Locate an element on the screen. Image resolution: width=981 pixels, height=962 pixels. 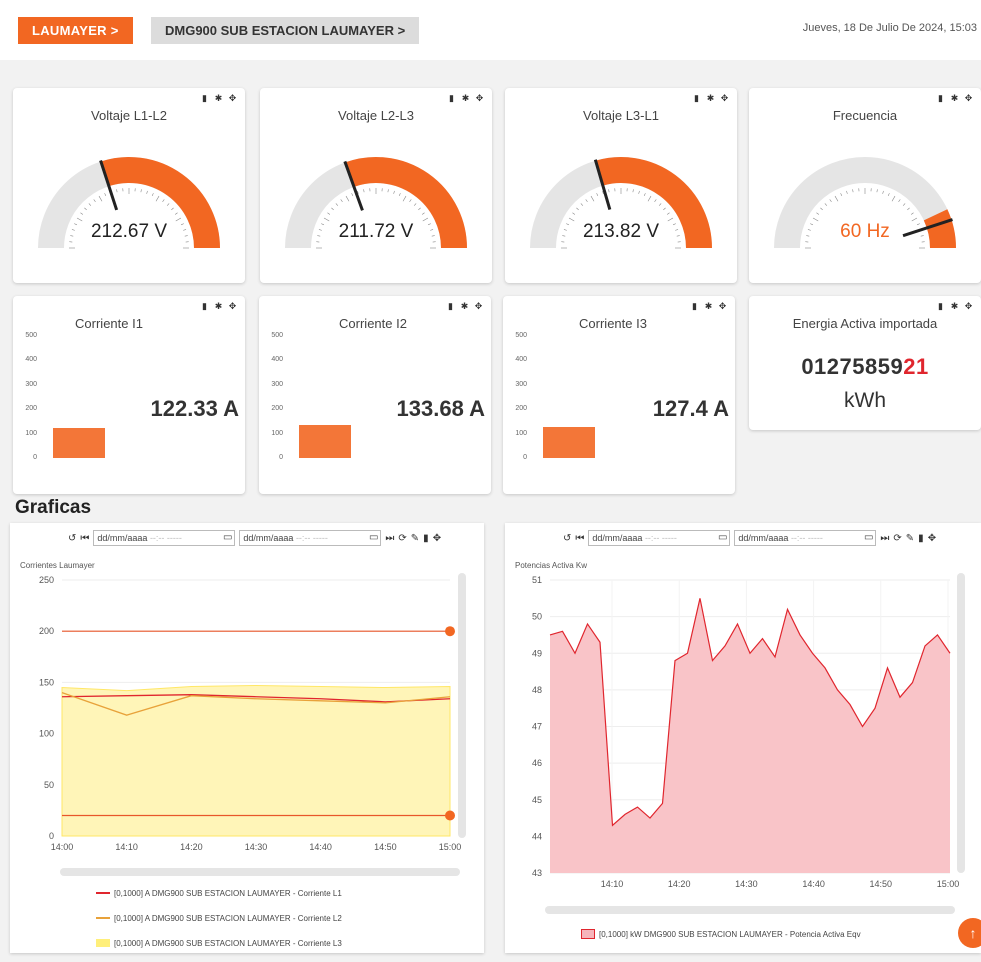
y-tick-label: 44 is located at coordinates (537, 836).